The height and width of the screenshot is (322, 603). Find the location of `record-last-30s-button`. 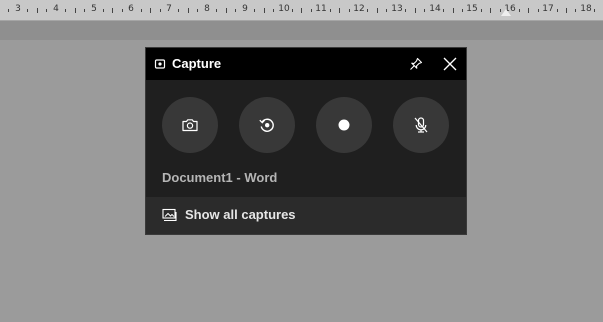

record-last-30s-button is located at coordinates (267, 125).